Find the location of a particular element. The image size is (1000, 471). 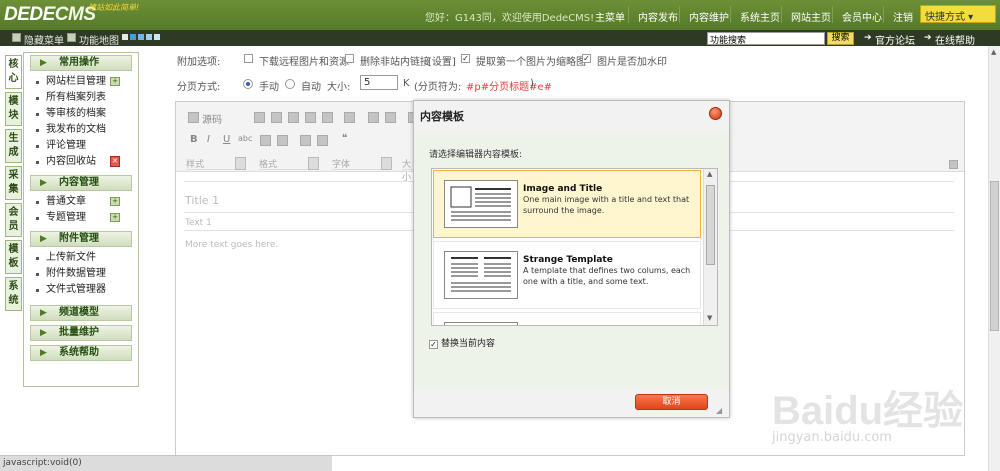

menu-item-my-docs: 我发布的文档 is located at coordinates (81, 130).